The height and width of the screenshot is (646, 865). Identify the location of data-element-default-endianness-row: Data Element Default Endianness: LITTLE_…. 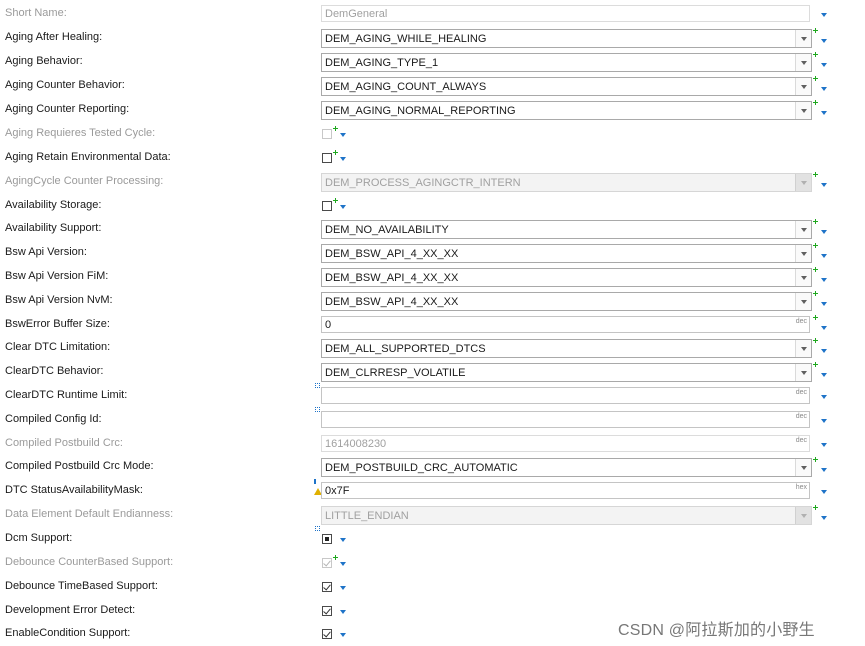
(432, 515).